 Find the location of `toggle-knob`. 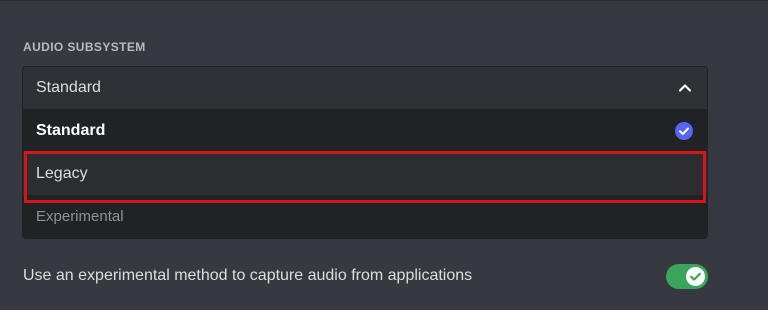

toggle-knob is located at coordinates (695, 276).